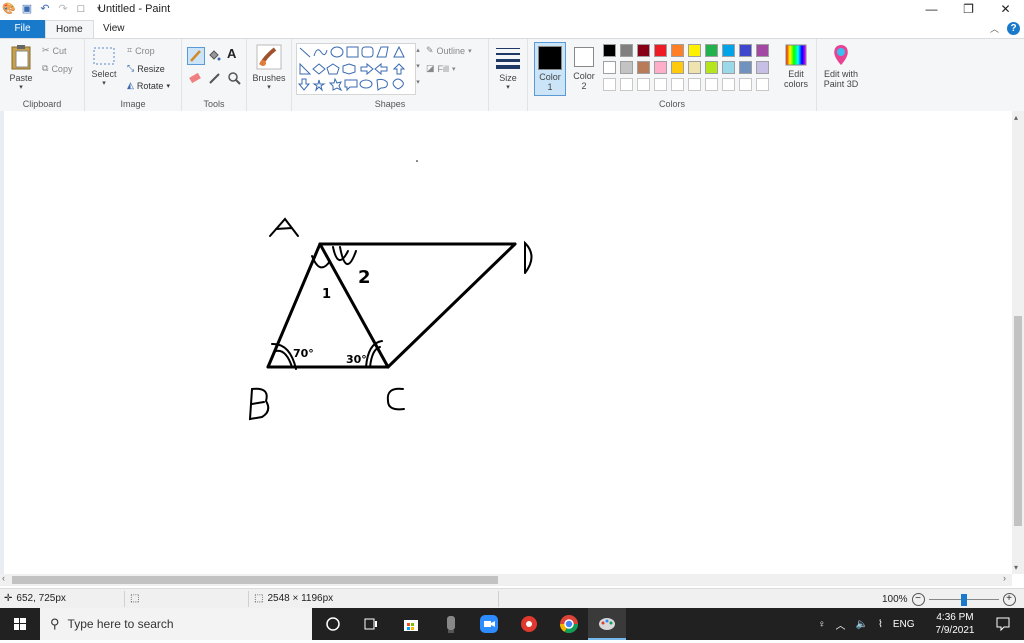 This screenshot has height=643, width=1024. Describe the element at coordinates (255, 580) in the screenshot. I see `horizontal-scroll-thumb` at that location.